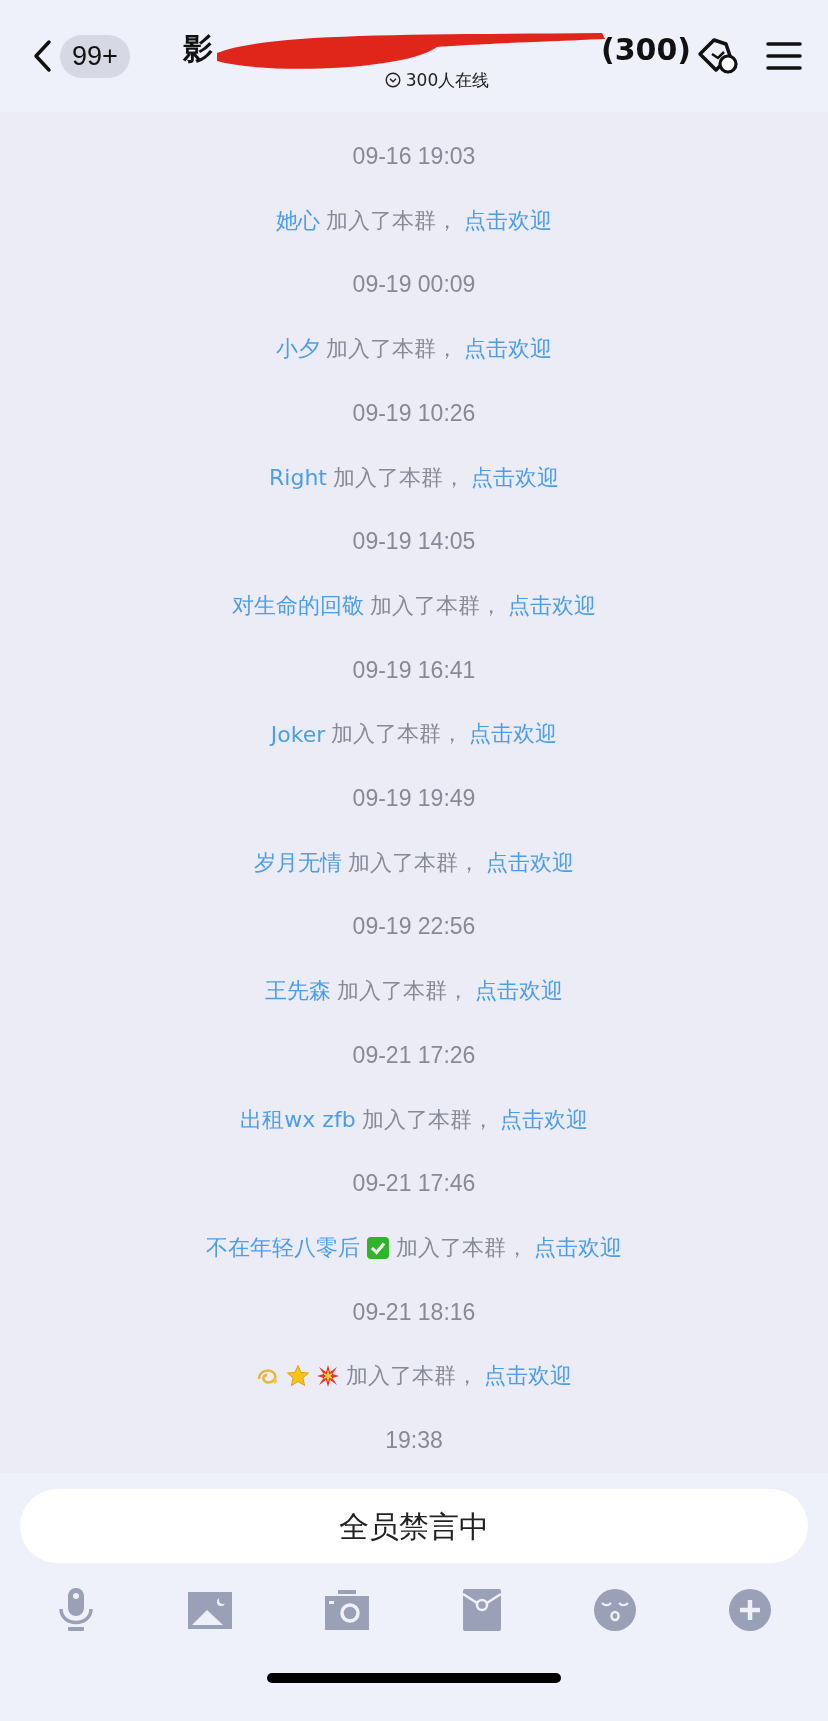  What do you see at coordinates (197, 49) in the screenshot?
I see `group-title: 影` at bounding box center [197, 49].